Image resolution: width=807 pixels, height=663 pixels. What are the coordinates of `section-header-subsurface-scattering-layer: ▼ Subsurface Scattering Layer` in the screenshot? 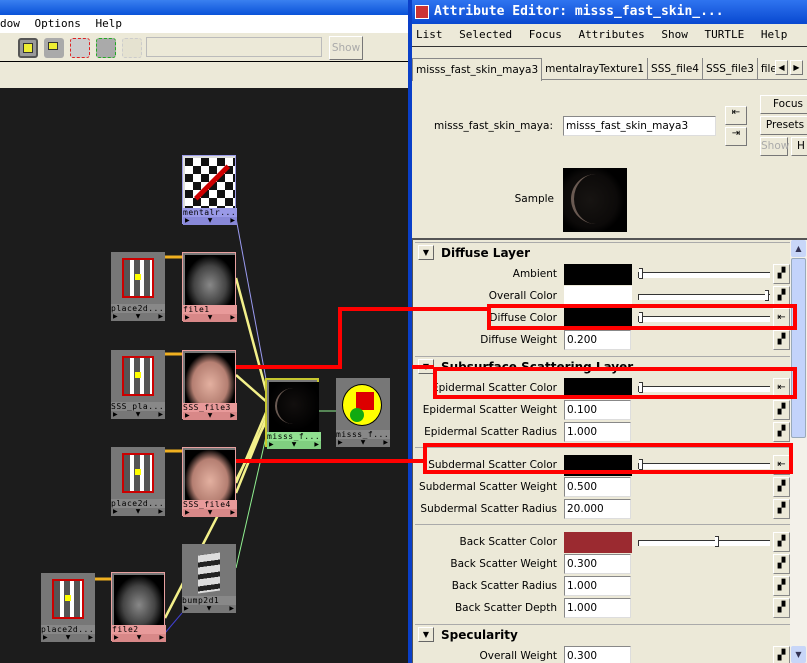 It's located at (603, 366).